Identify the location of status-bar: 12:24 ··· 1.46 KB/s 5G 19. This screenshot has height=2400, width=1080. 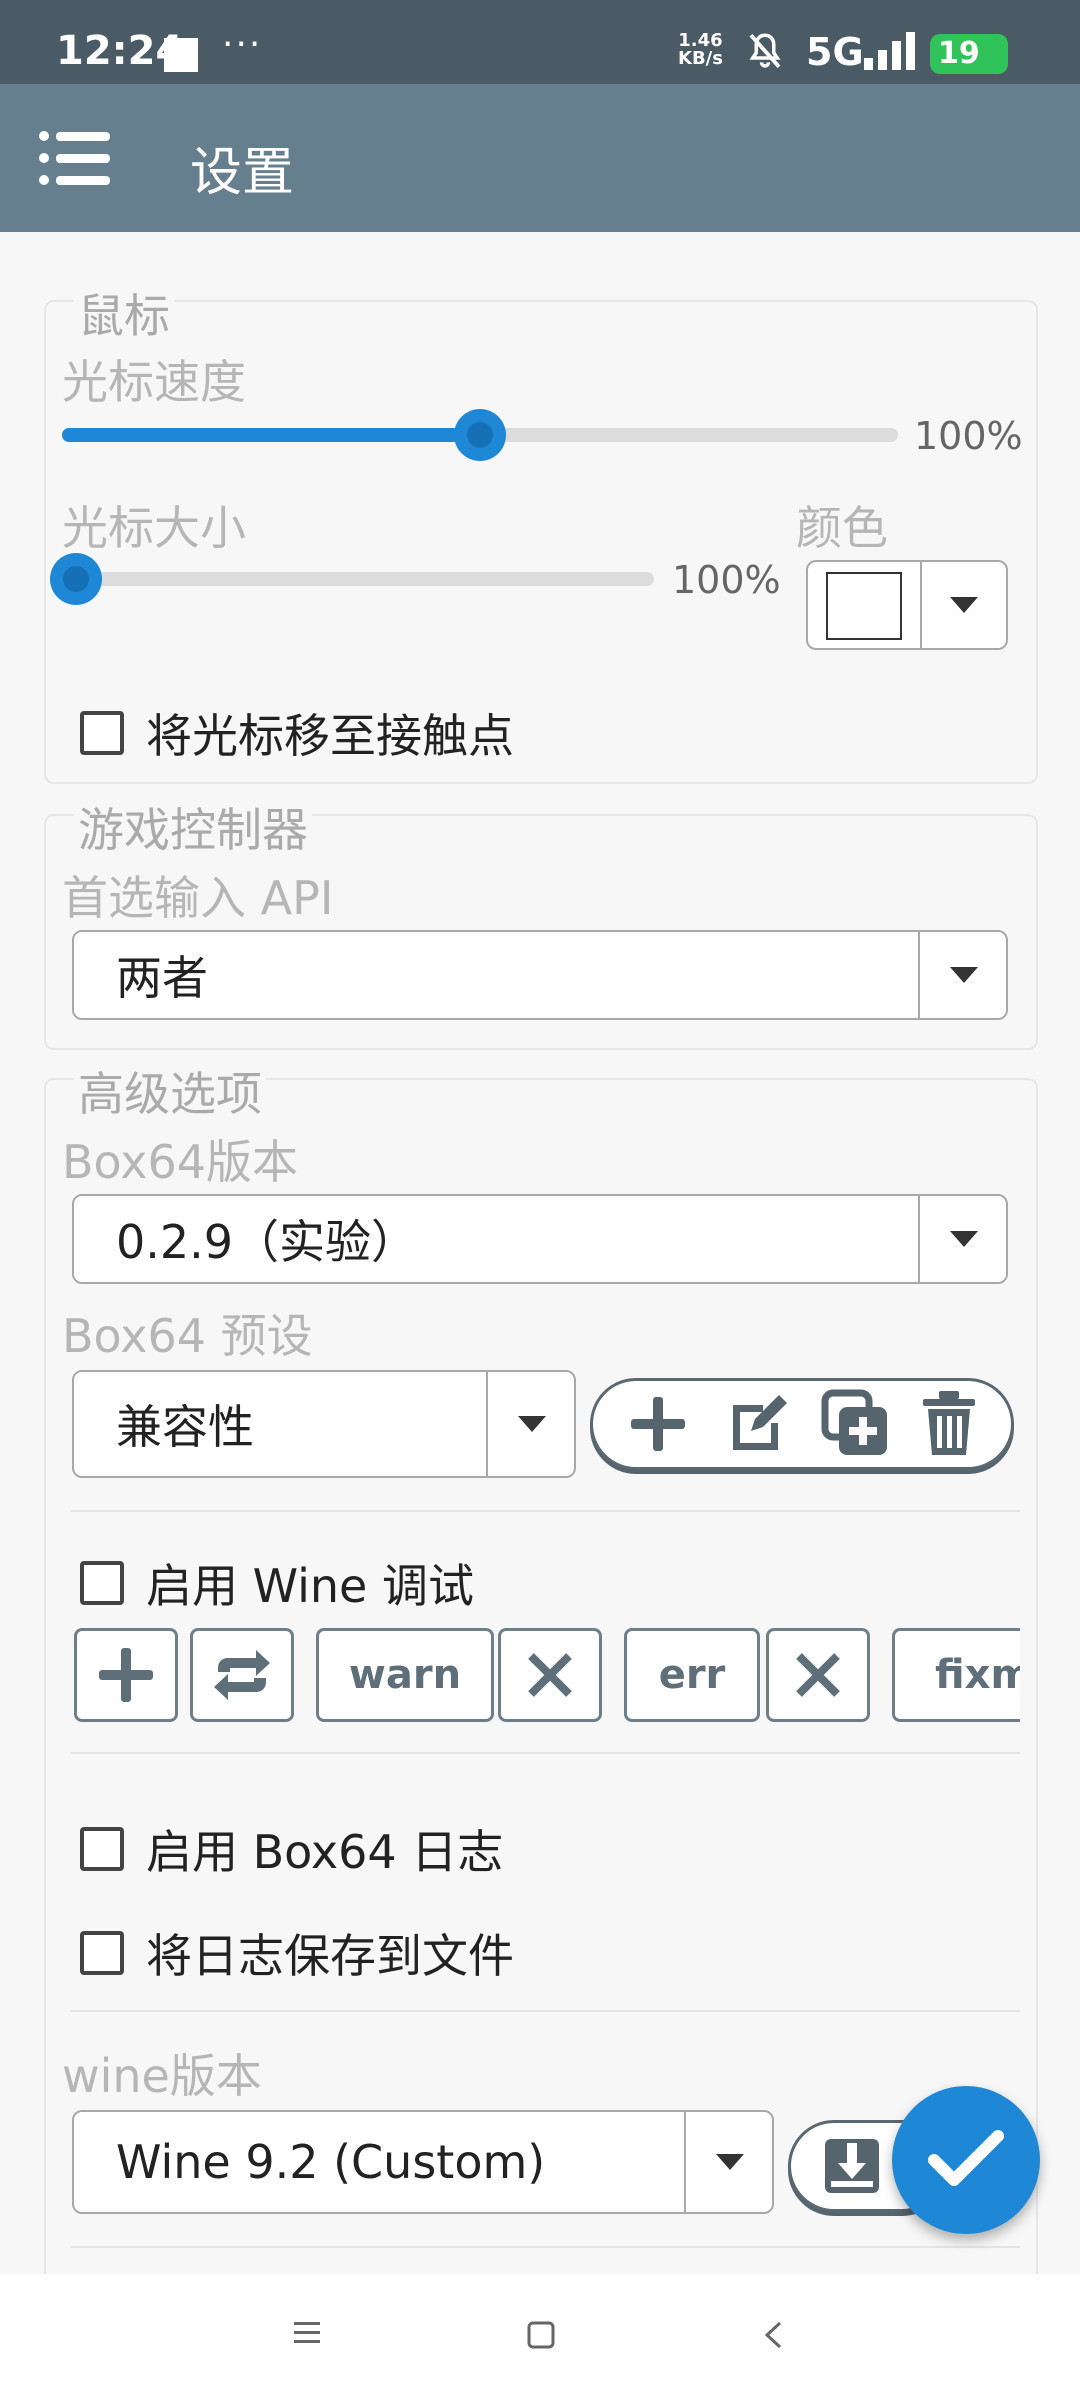
(540, 42).